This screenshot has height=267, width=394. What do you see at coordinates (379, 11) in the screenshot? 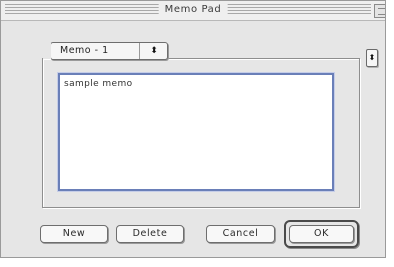
I see `collapse-box-icon` at bounding box center [379, 11].